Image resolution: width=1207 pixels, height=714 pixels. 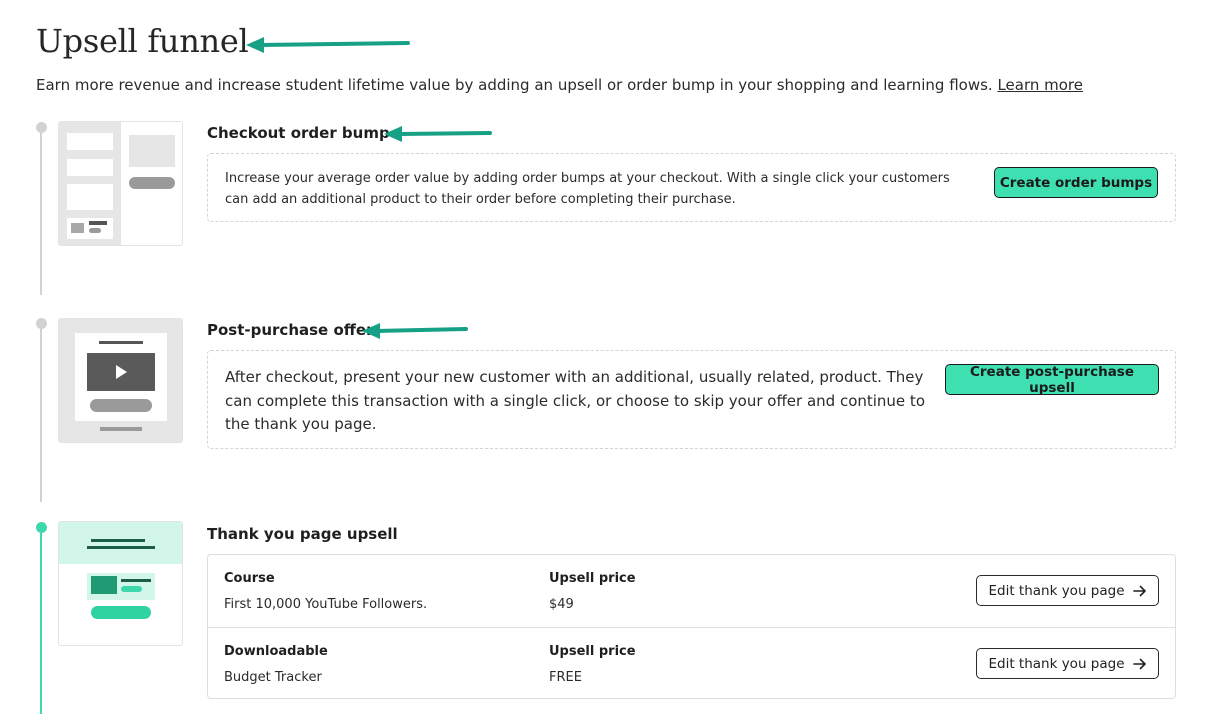 I want to click on annotation-arrow-post-purchase, so click(x=416, y=331).